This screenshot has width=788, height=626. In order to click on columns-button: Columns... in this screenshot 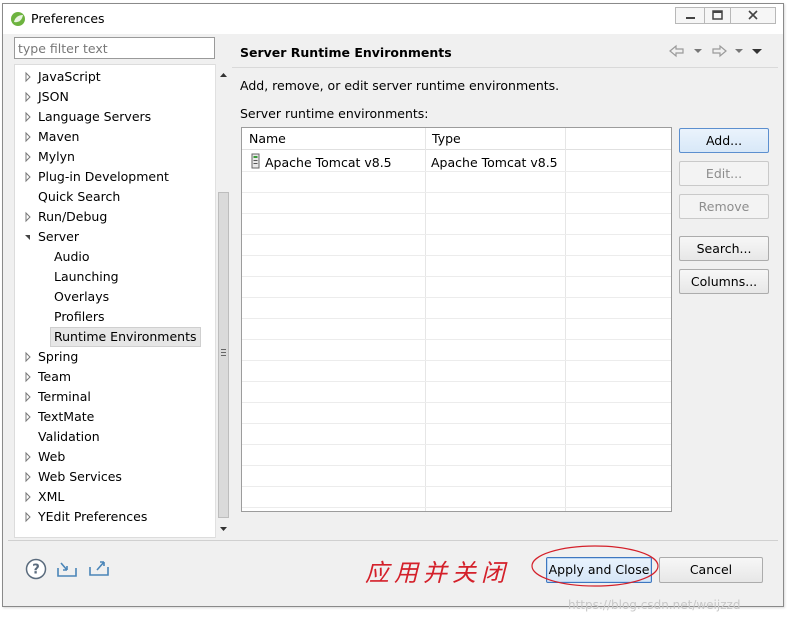, I will do `click(724, 281)`.